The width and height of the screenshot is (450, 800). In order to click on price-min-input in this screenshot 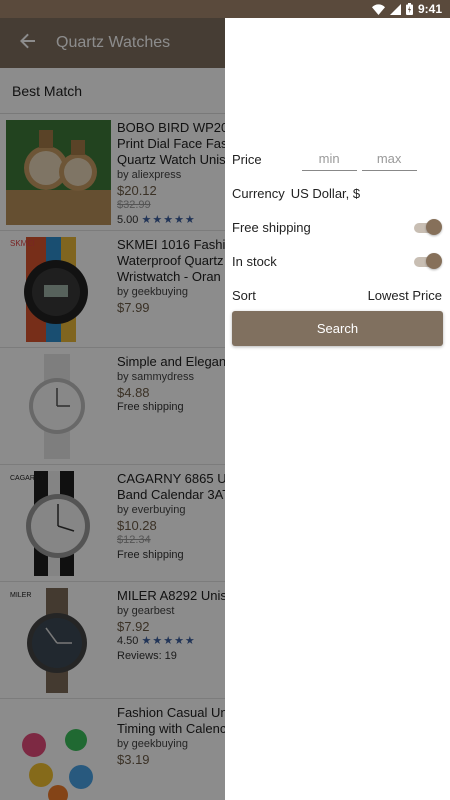, I will do `click(329, 159)`.